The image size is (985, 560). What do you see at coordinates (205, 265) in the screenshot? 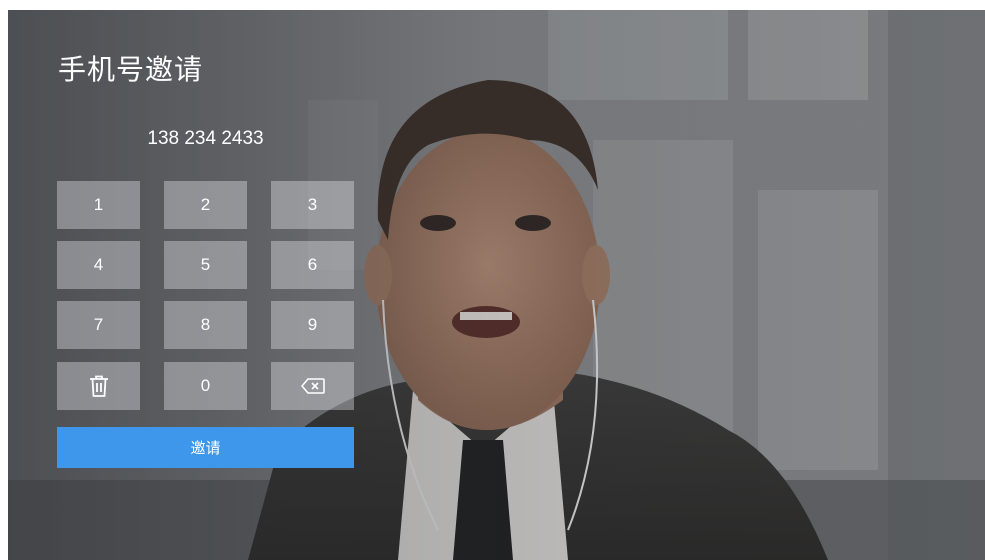
I see `key-5: 5` at bounding box center [205, 265].